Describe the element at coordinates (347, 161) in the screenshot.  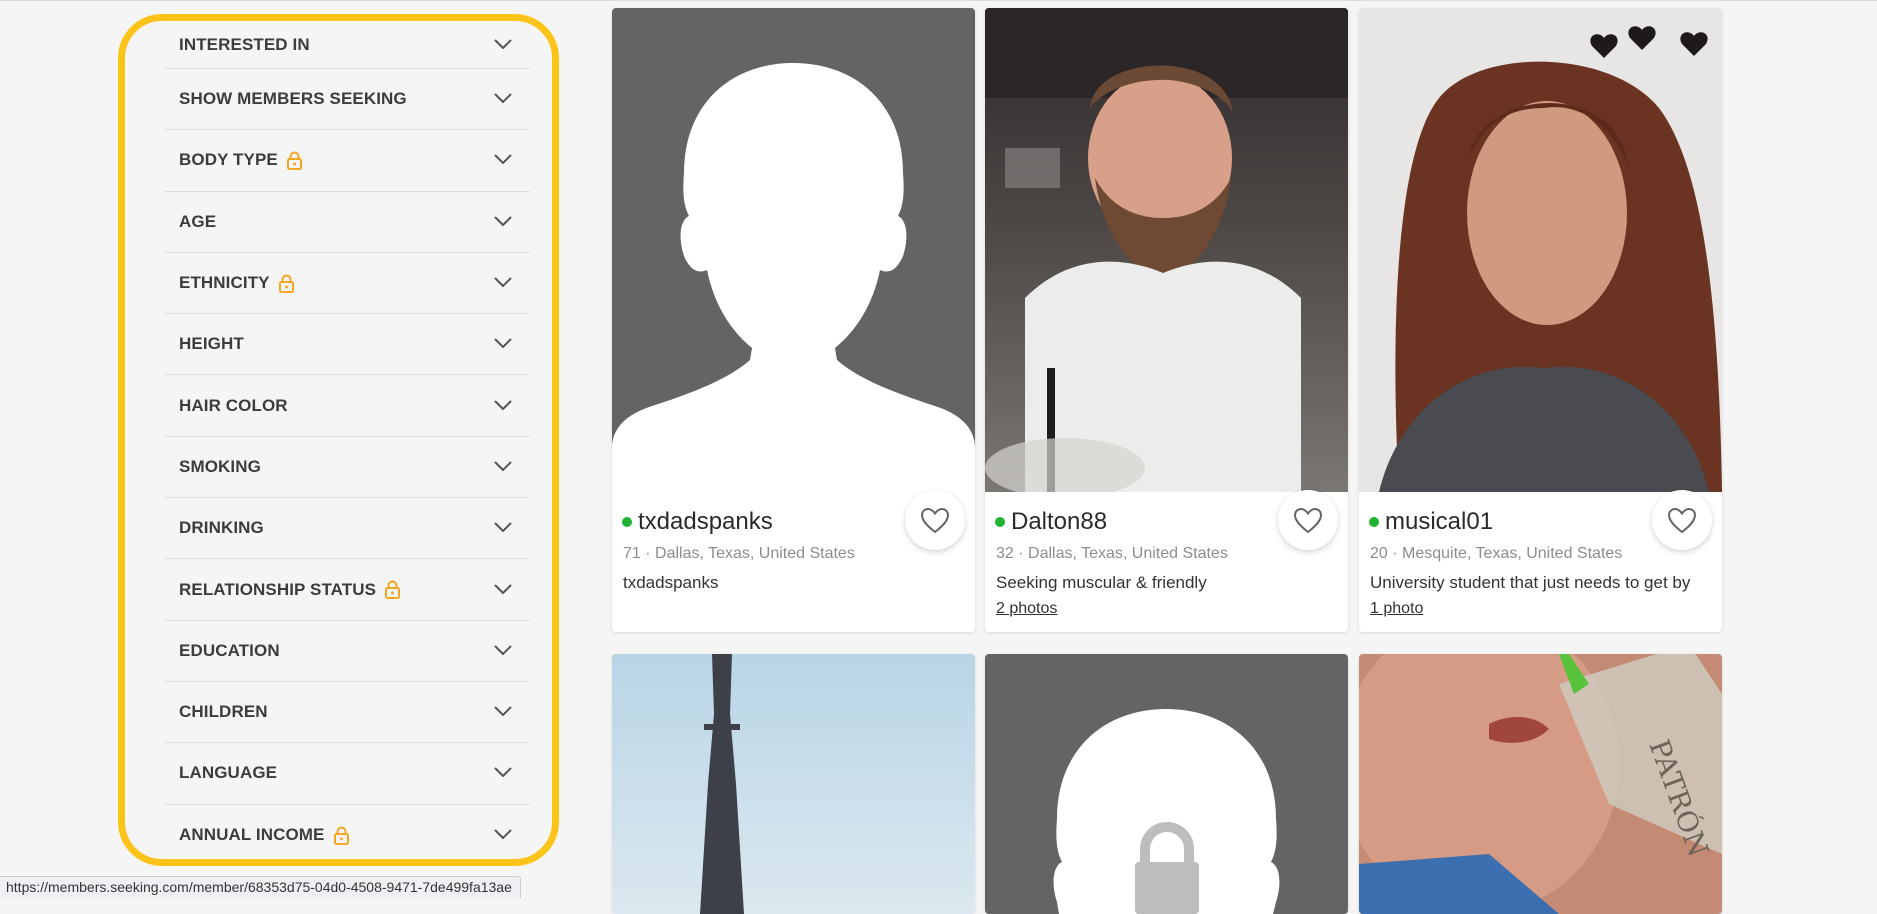
I see `filter-body-type: BODY TYPE` at that location.